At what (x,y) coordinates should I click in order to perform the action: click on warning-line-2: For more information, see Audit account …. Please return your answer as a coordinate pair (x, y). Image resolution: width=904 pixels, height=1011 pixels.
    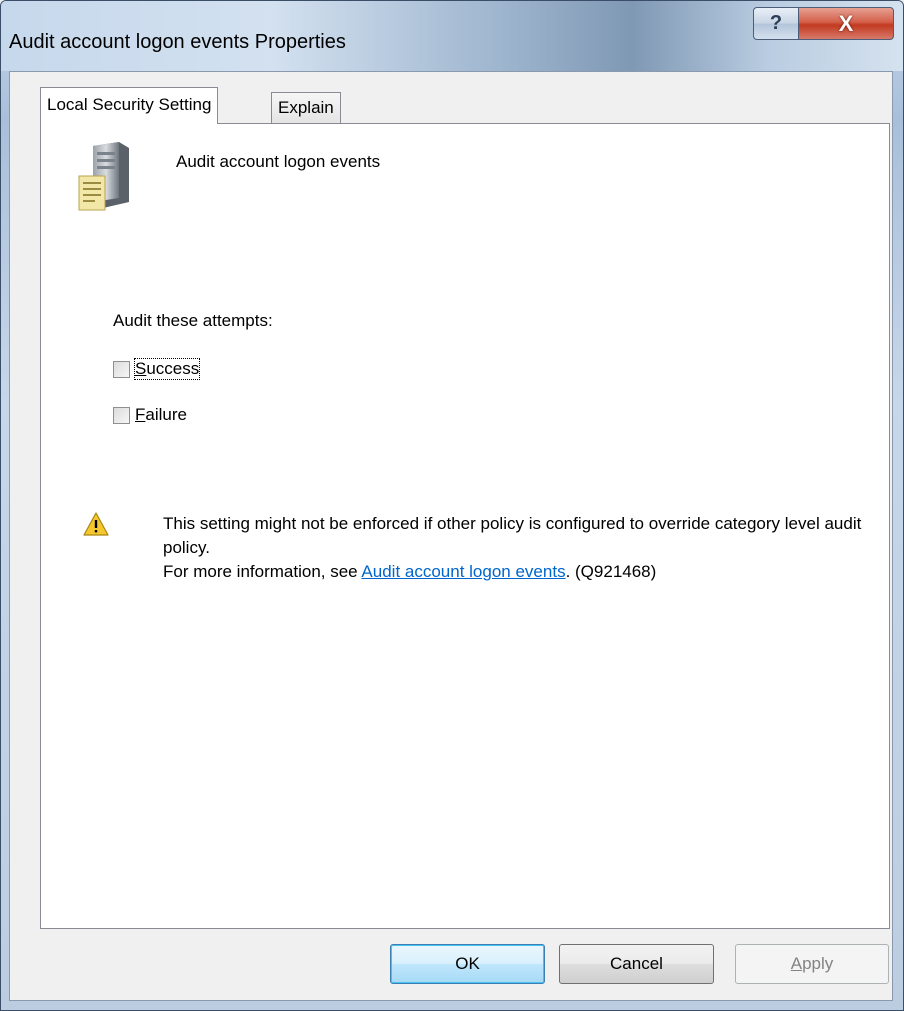
    Looking at the image, I should click on (410, 571).